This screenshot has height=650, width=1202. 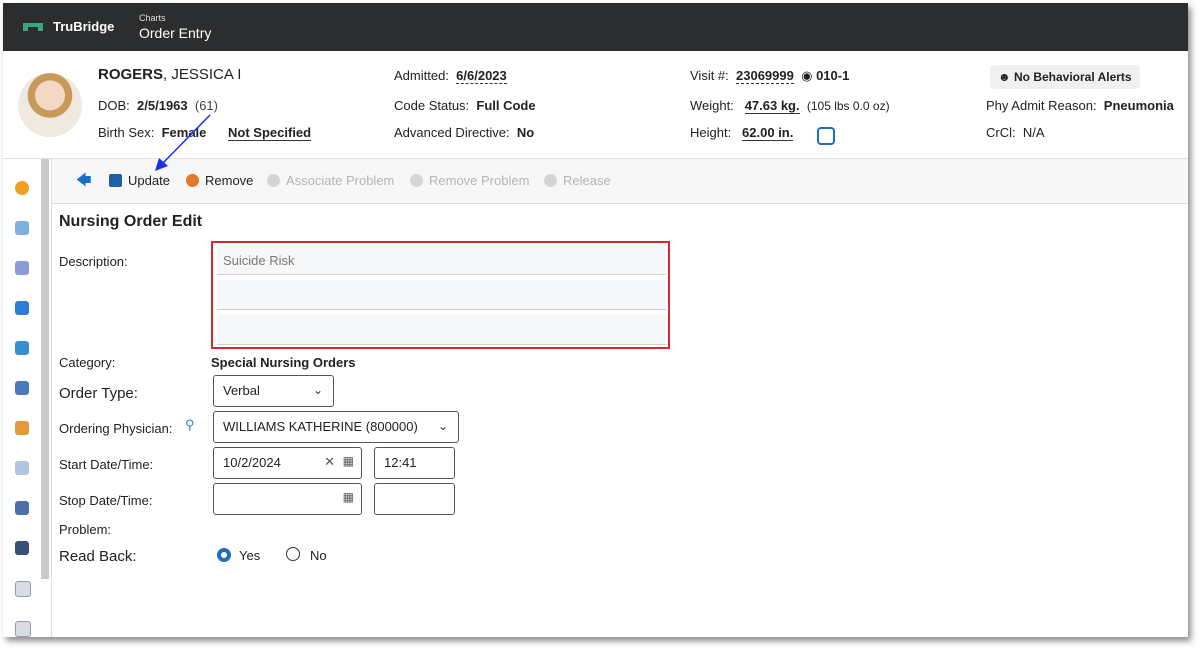 What do you see at coordinates (807, 75) in the screenshot?
I see `location-pin-icon: ◉` at bounding box center [807, 75].